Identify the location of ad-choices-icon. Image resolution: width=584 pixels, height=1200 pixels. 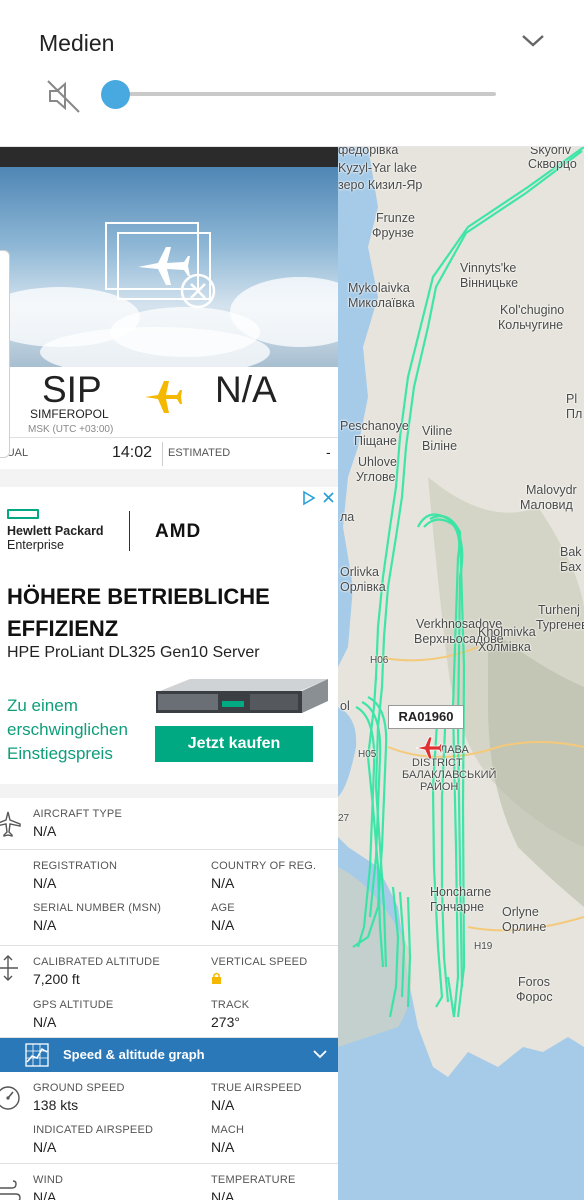
(319, 498).